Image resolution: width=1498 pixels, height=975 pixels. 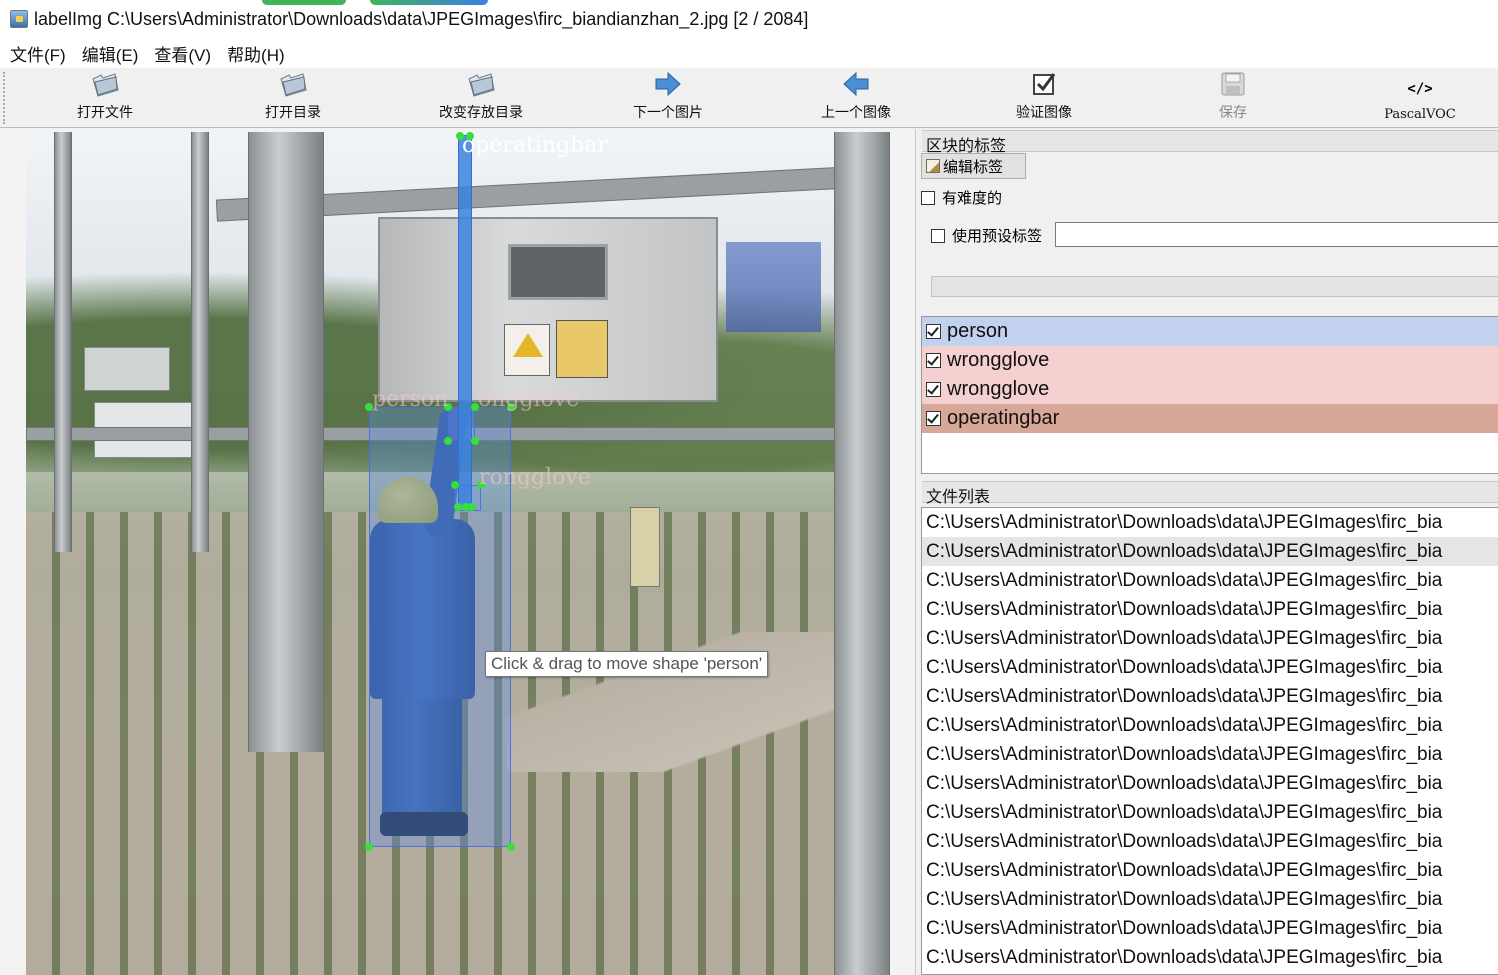 What do you see at coordinates (535, 477) in the screenshot?
I see `shape-label-rongglove: rongglove` at bounding box center [535, 477].